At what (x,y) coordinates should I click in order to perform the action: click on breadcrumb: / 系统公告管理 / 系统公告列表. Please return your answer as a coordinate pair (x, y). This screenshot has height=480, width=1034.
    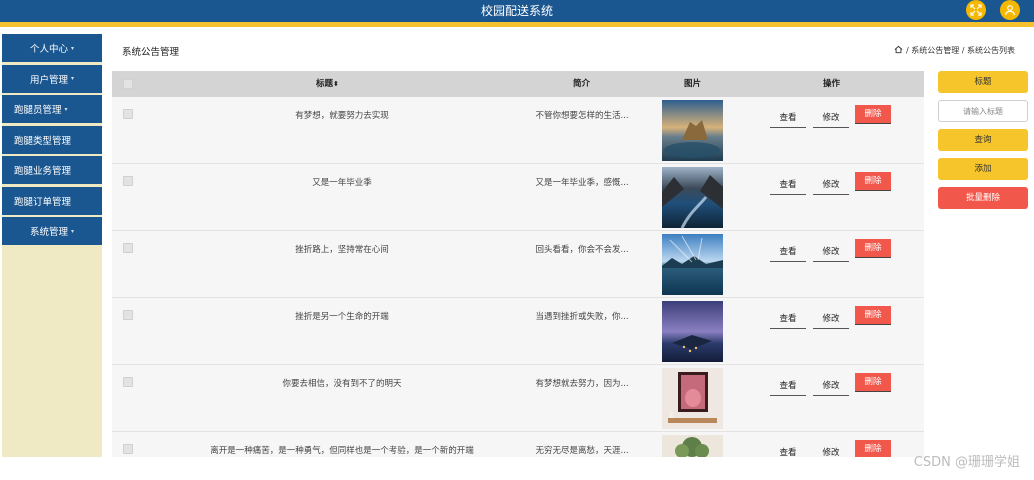
    Looking at the image, I should click on (954, 50).